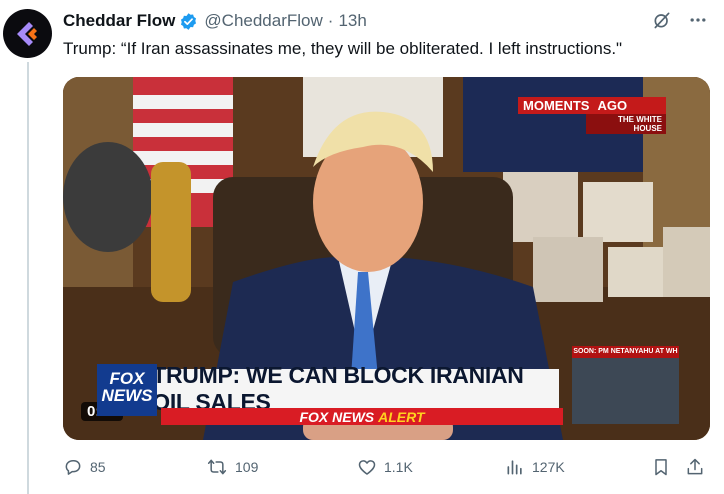 The image size is (724, 494). I want to click on news-chyron: TRUMP: WE CAN BLOCK IRANIAN OIL SALES, so click(328, 388).